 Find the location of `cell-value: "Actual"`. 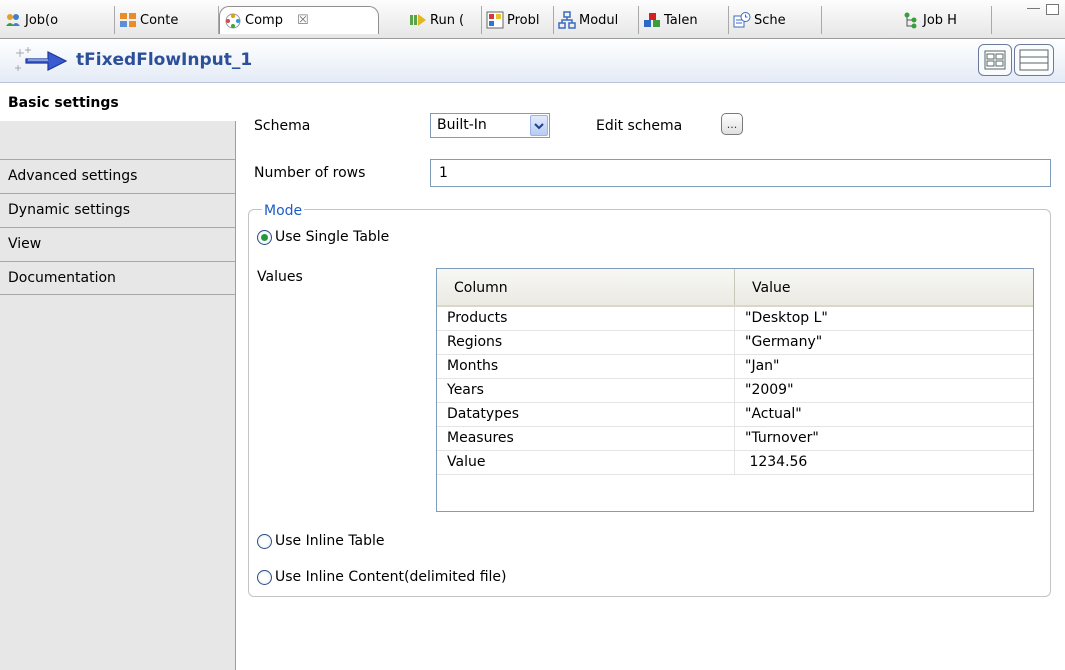

cell-value: "Actual" is located at coordinates (884, 414).